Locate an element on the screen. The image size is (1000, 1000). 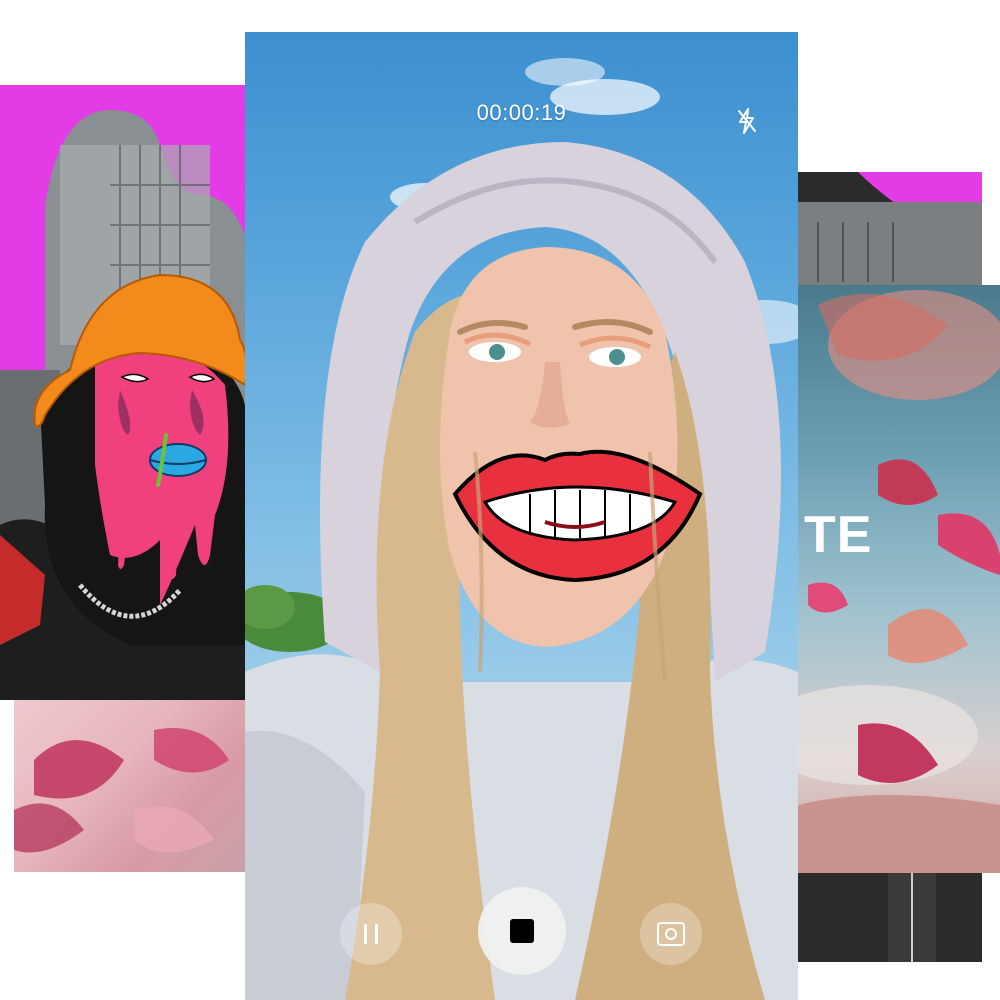
partial-title-text: TE is located at coordinates (838, 535).